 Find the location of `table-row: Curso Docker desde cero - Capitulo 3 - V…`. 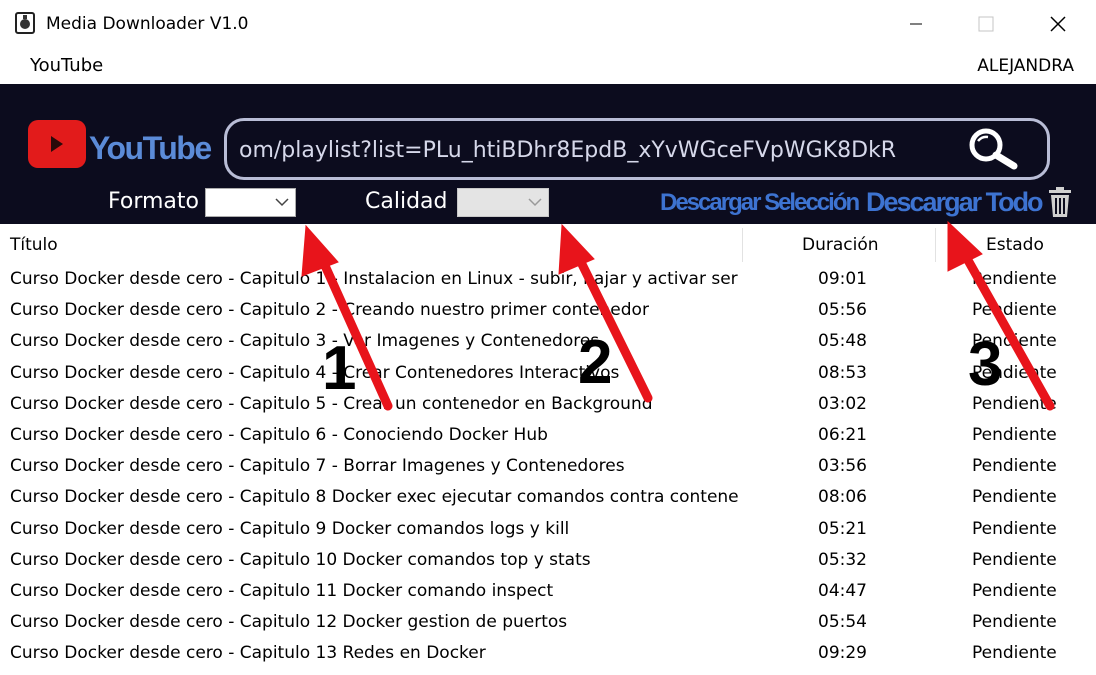

table-row: Curso Docker desde cero - Capitulo 3 - V… is located at coordinates (548, 341).